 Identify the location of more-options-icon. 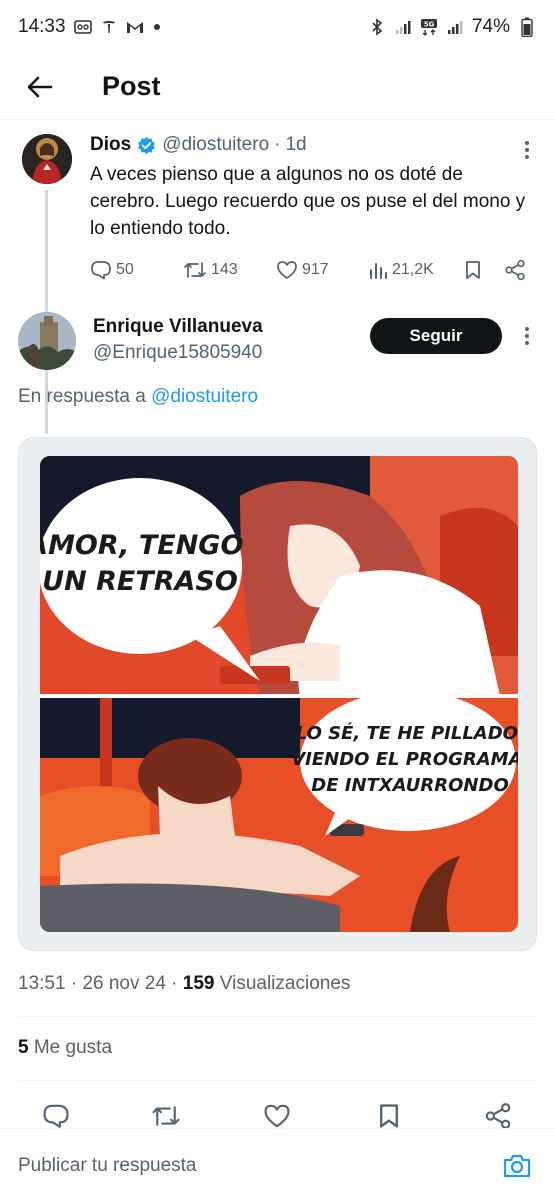
(527, 338).